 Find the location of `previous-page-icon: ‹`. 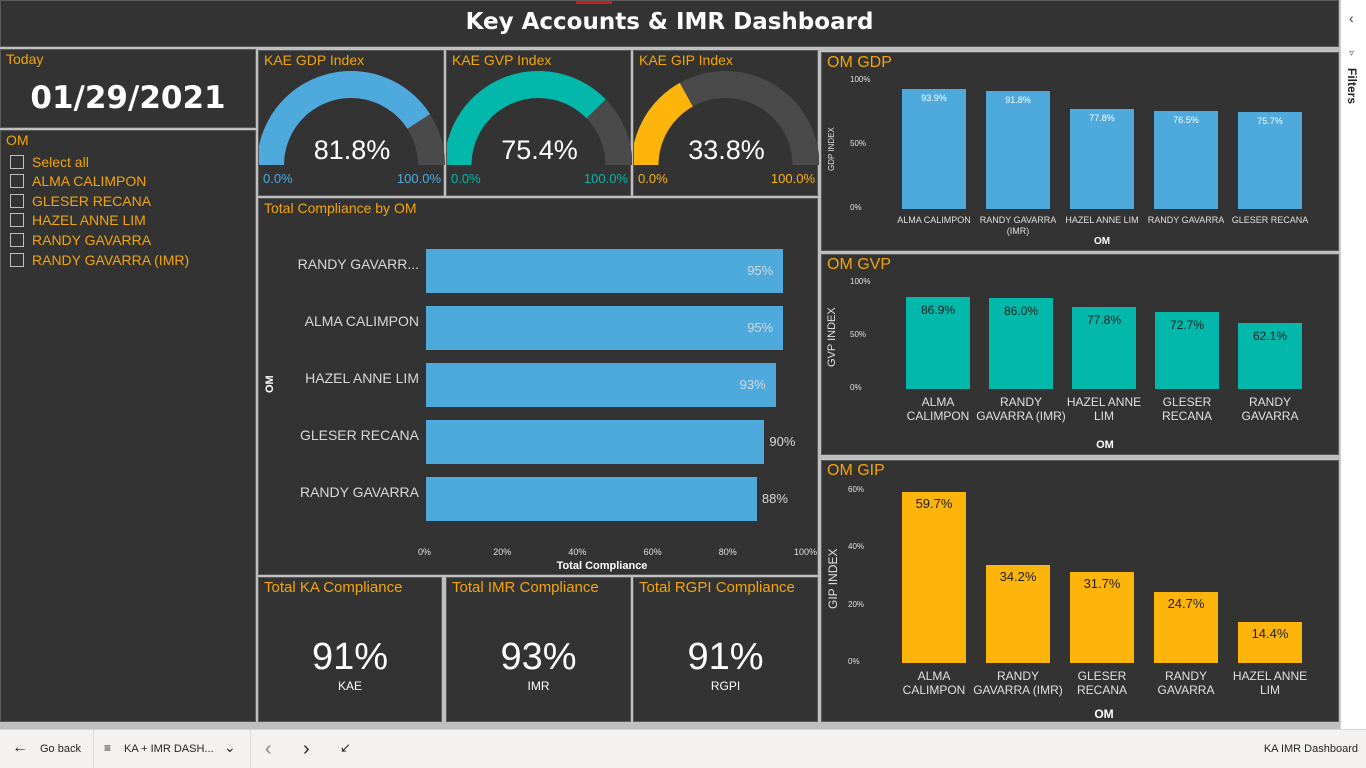

previous-page-icon: ‹ is located at coordinates (268, 749).